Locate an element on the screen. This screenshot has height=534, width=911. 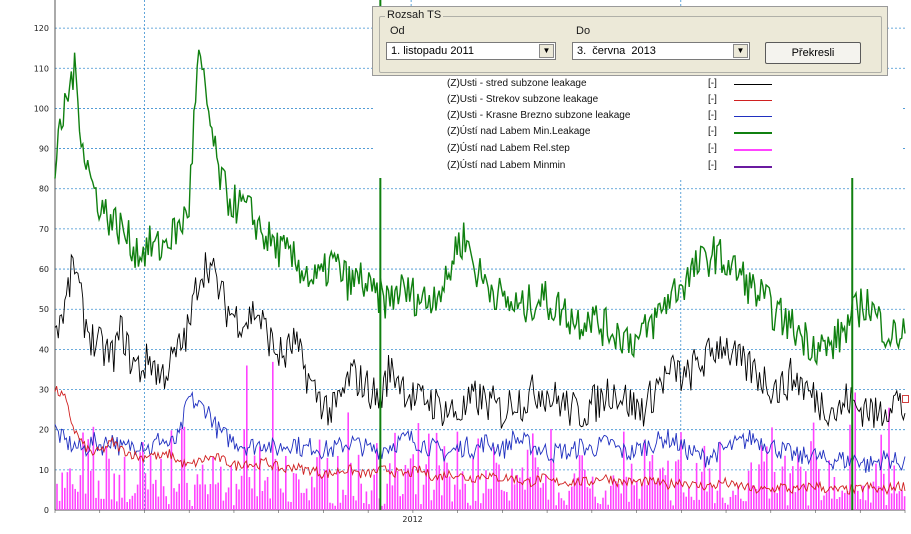
x-tick-label: 2012 is located at coordinates (412, 519).